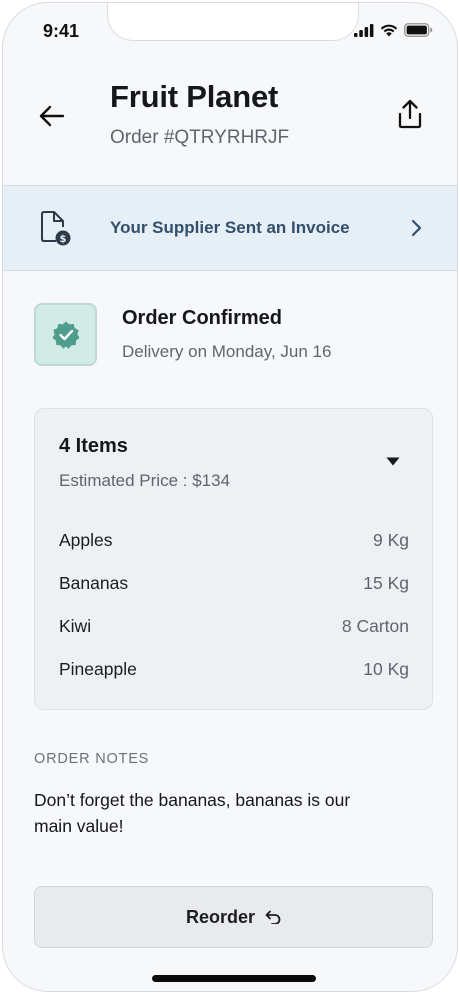 The image size is (460, 996). Describe the element at coordinates (389, 30) in the screenshot. I see `wifi-icon` at that location.